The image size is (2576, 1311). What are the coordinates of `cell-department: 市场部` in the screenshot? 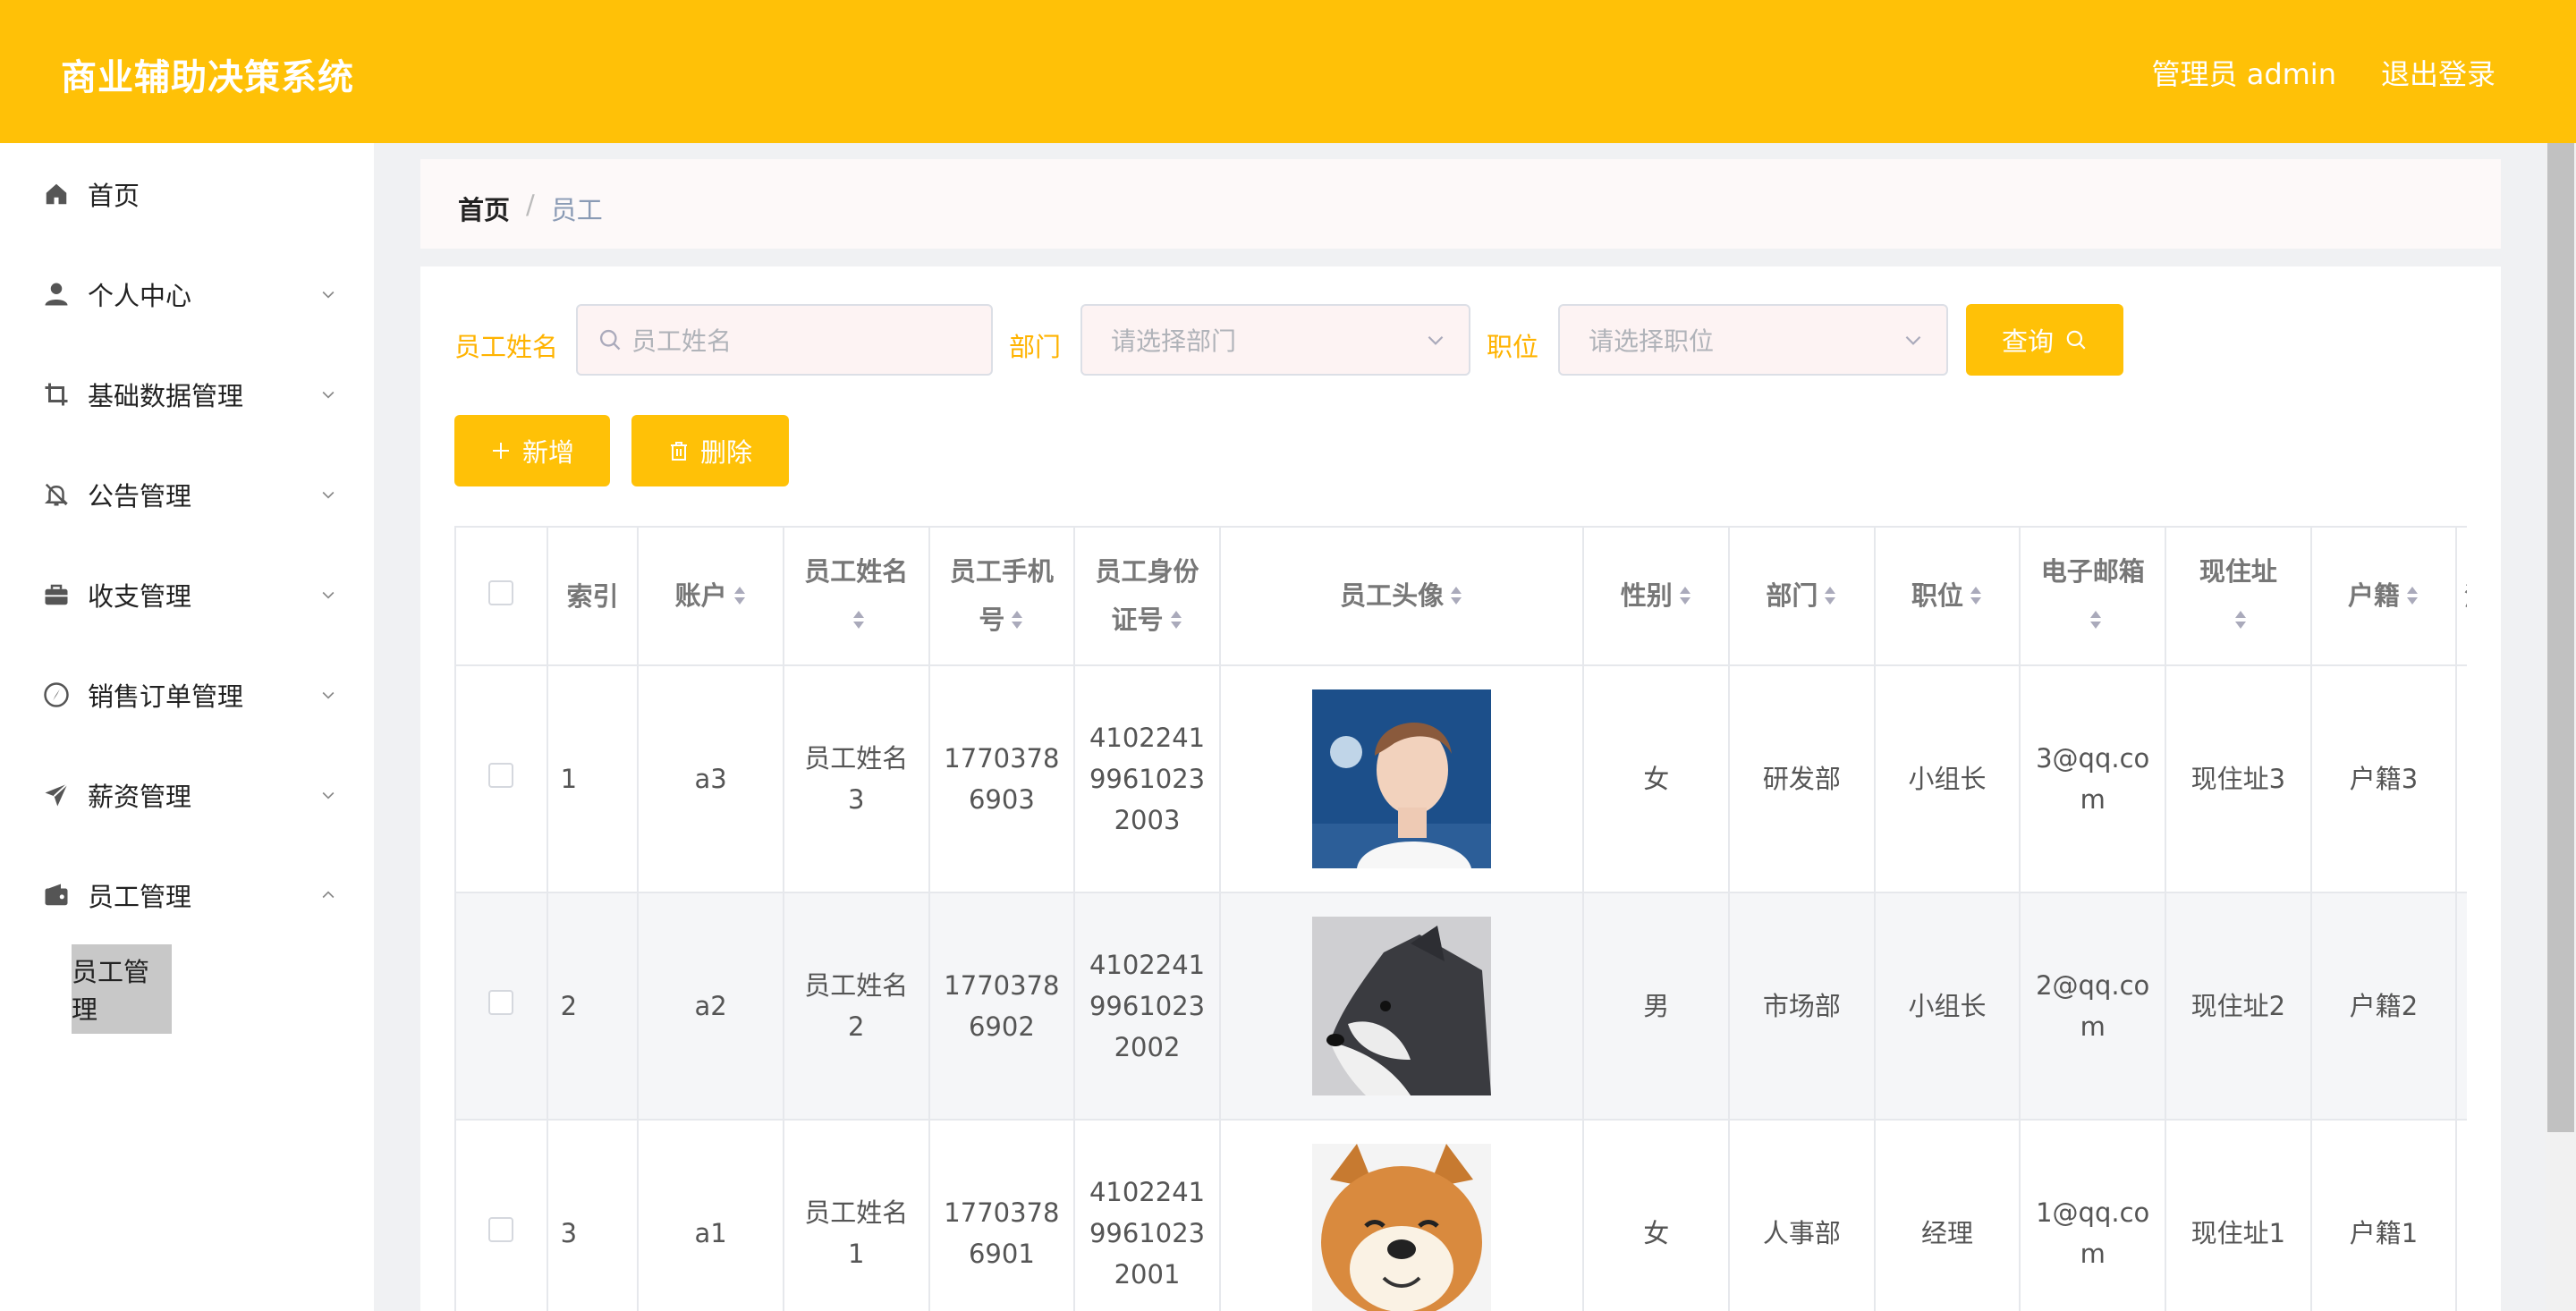 It's located at (1802, 1006).